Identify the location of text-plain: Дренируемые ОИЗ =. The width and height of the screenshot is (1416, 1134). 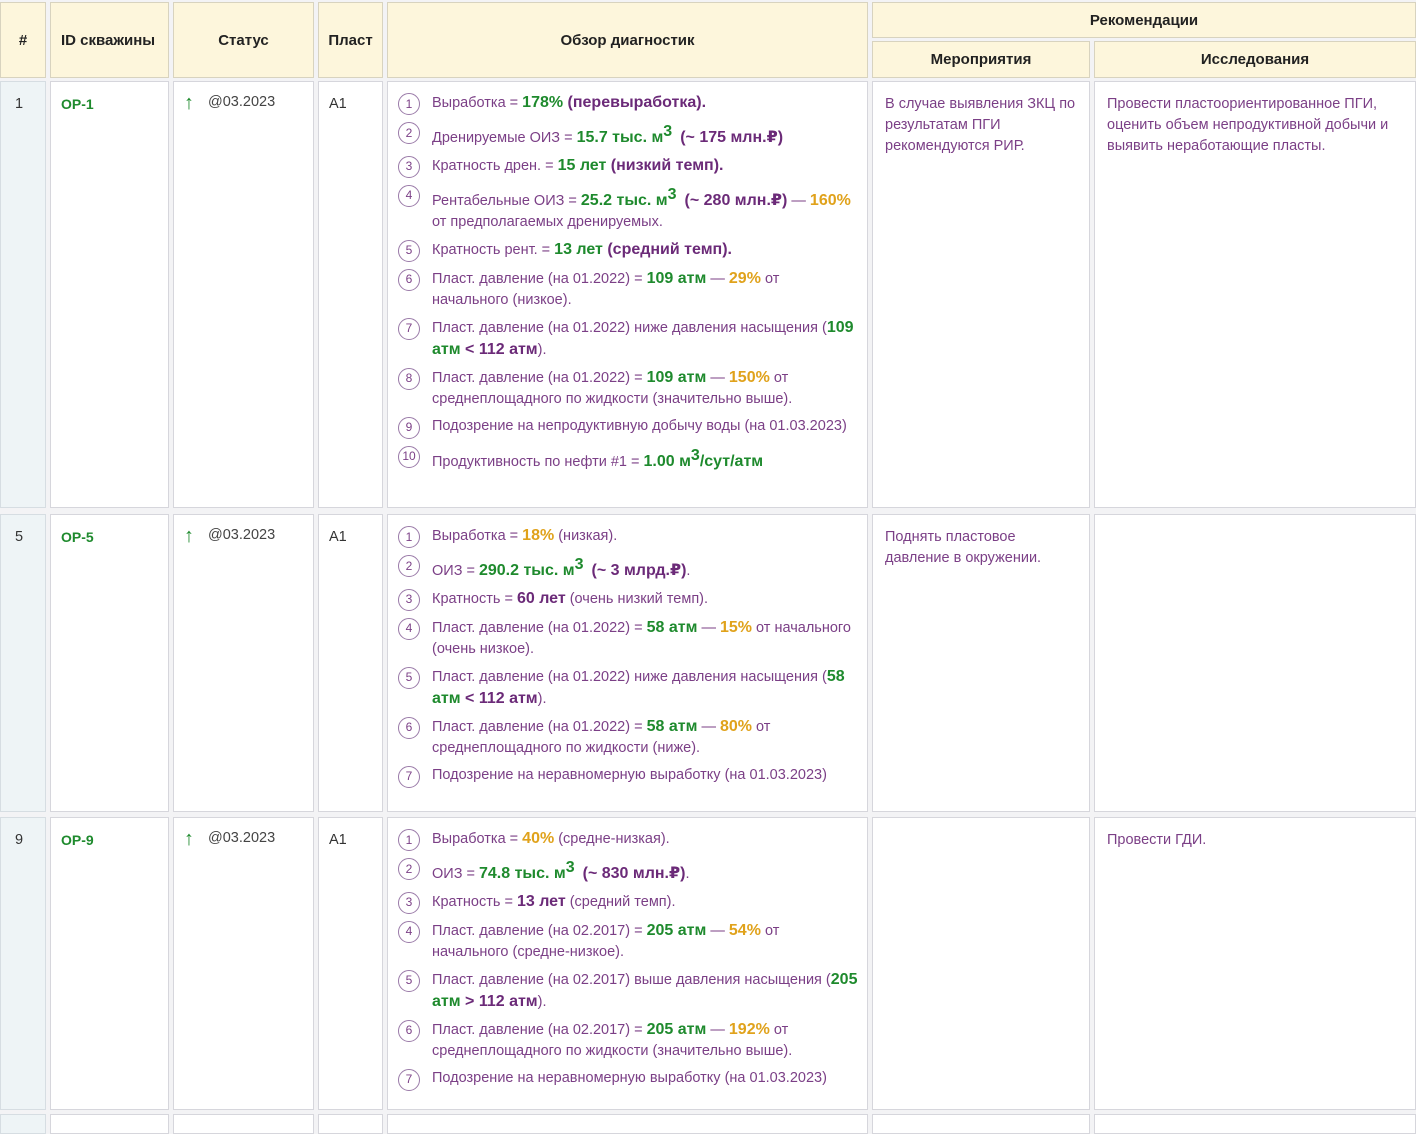
(504, 137).